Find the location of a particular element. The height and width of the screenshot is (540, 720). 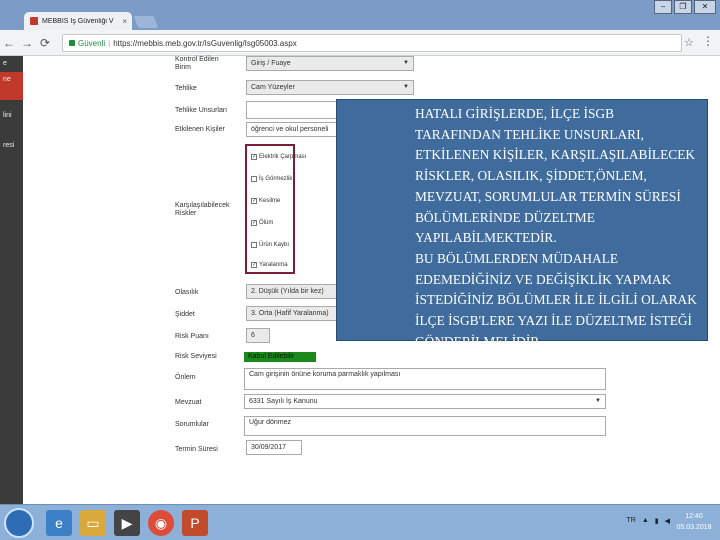

network-icon: ▮ is located at coordinates (657, 521).